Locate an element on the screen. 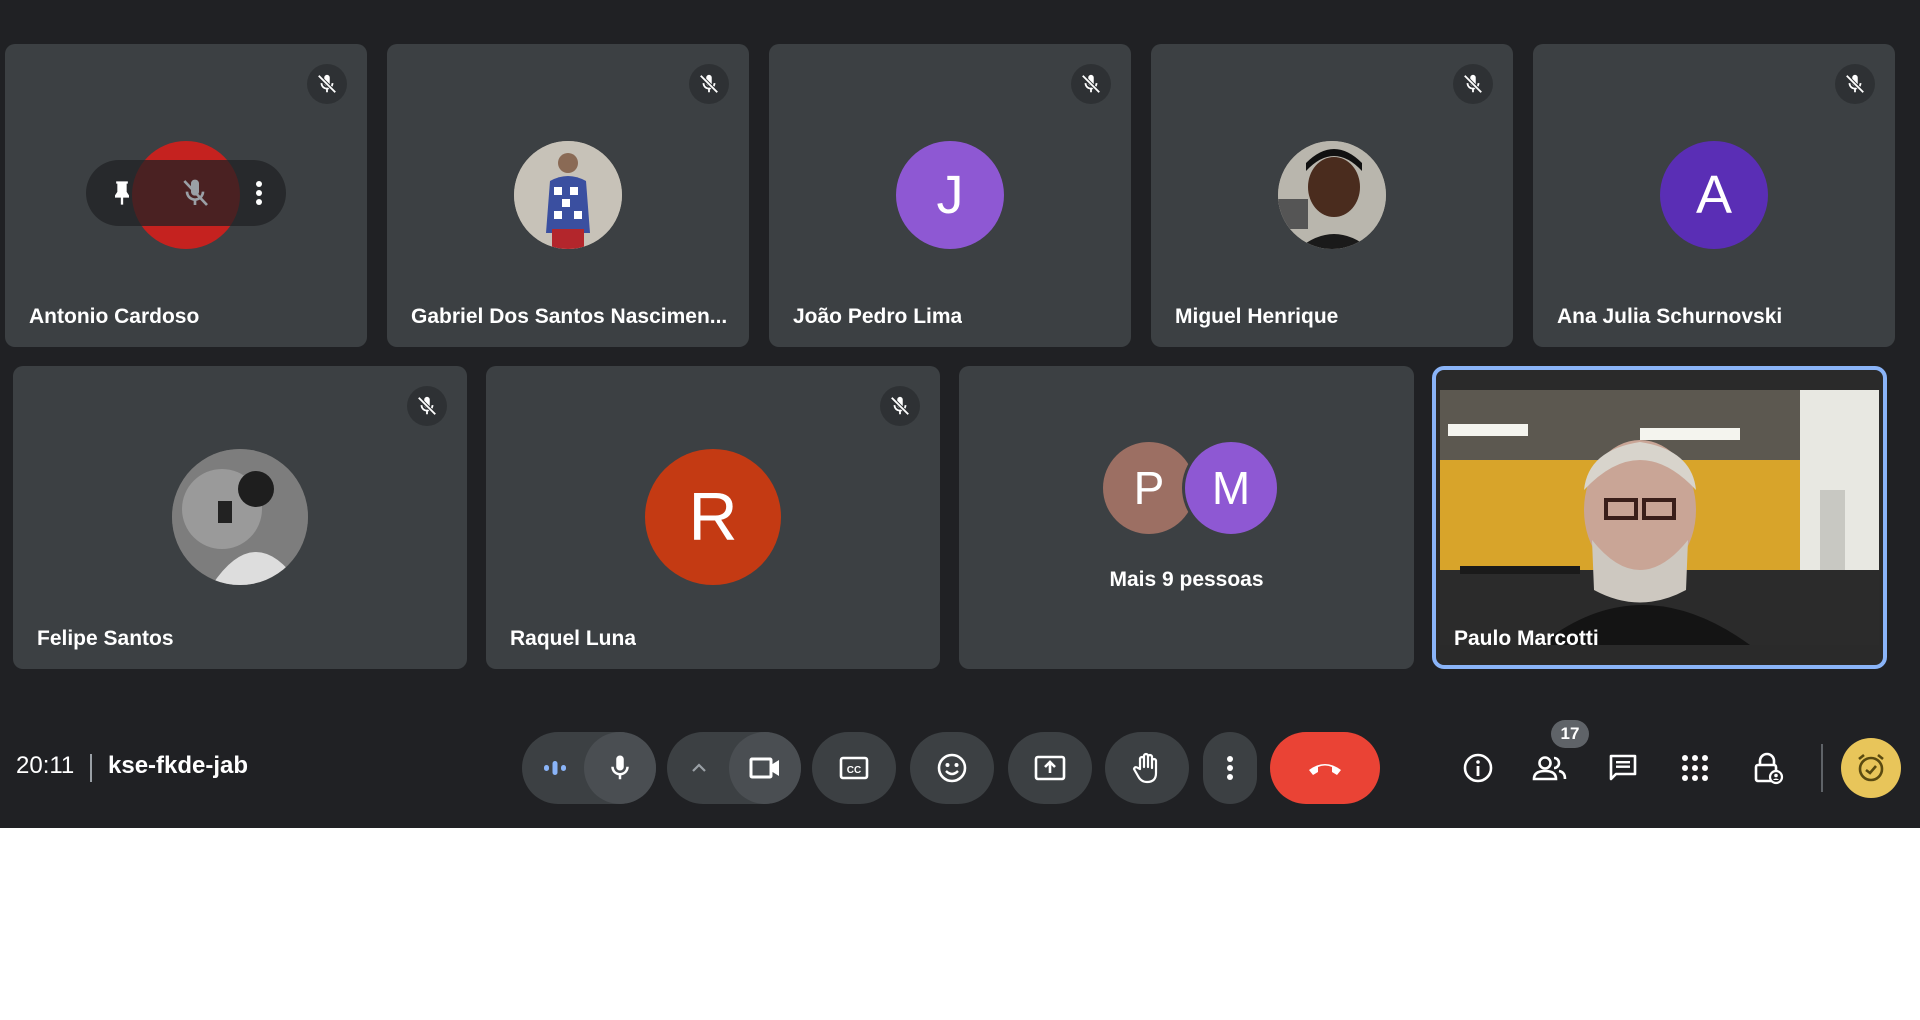  present-button is located at coordinates (1050, 768).